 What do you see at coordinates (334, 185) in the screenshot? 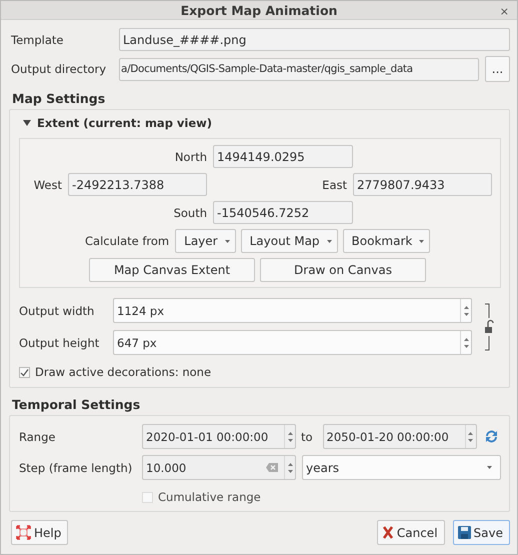
I see `east-label: East` at bounding box center [334, 185].